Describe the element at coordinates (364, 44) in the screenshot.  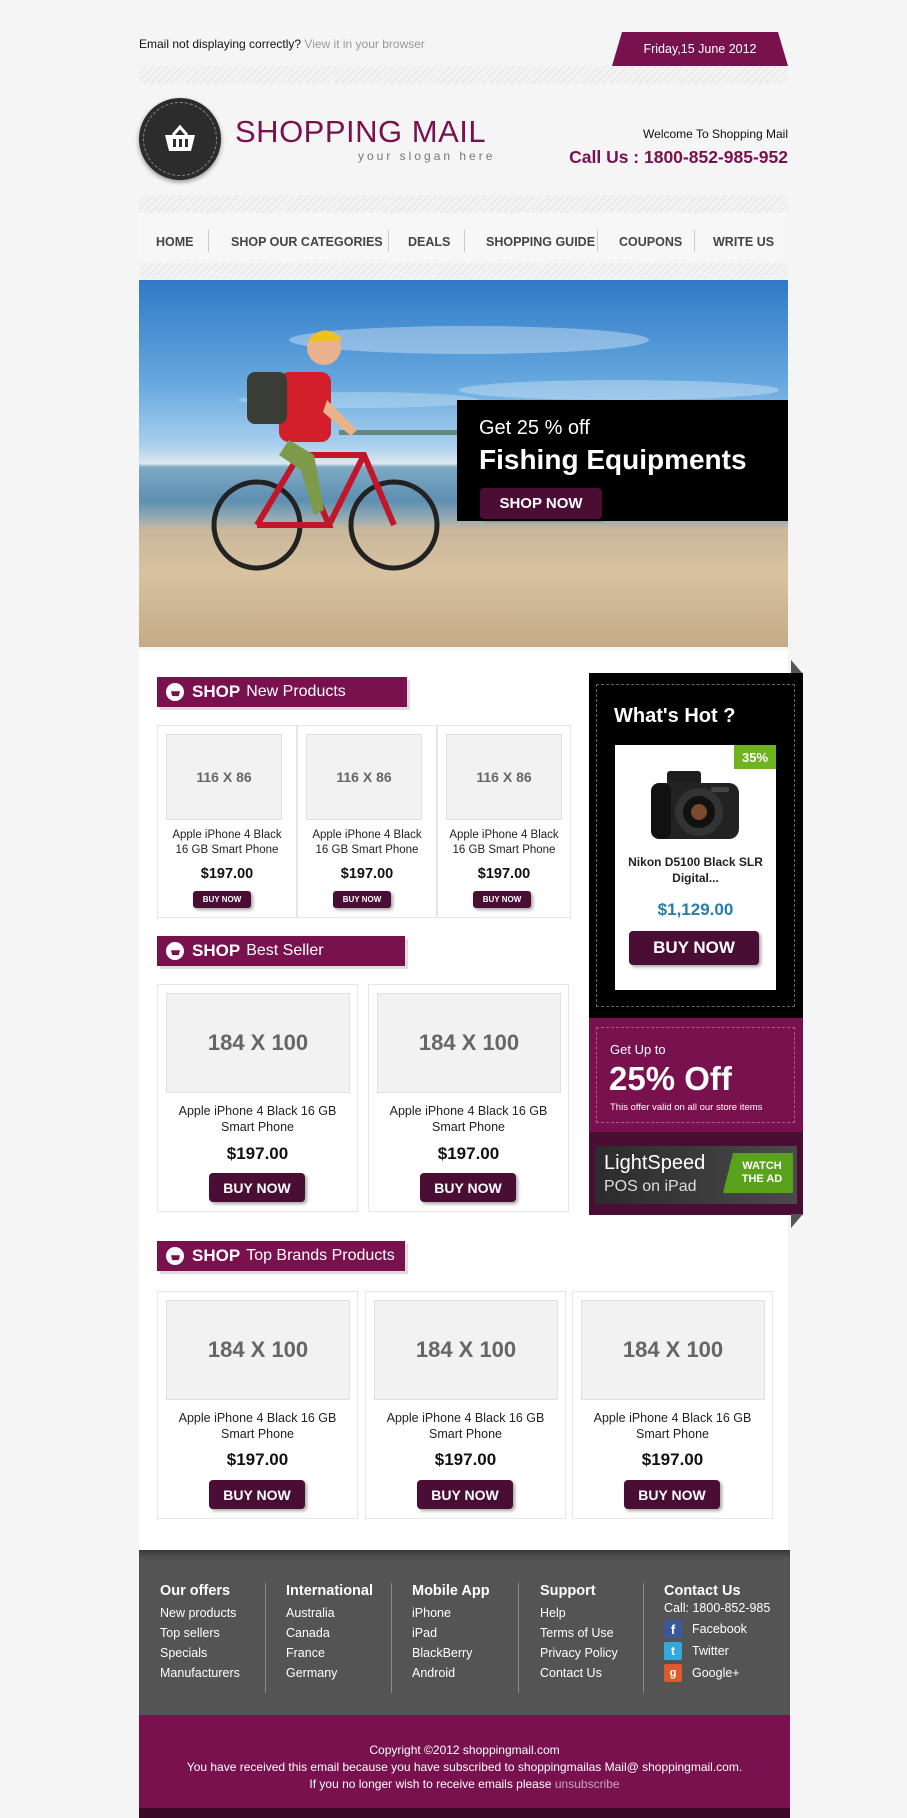
I see `view-in-browser-link: View it in your browser` at that location.